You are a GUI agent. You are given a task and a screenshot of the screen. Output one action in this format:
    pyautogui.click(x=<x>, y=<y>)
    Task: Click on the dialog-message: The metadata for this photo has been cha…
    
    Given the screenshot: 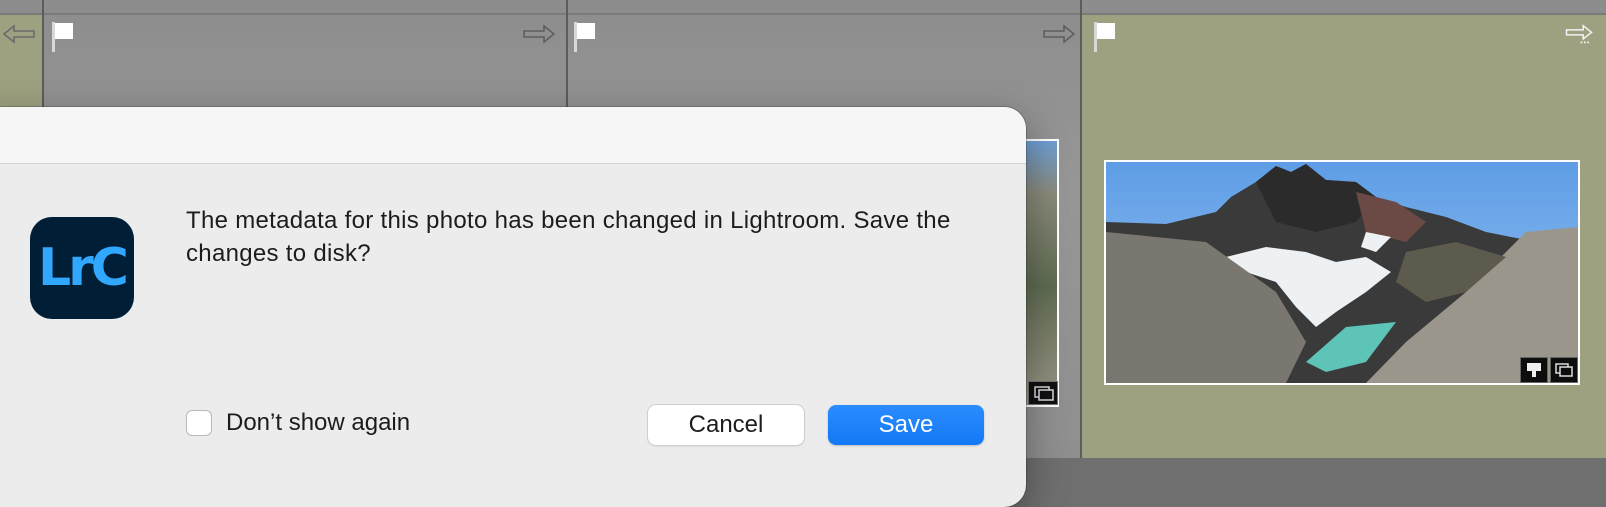 What is the action you would take?
    pyautogui.click(x=568, y=237)
    